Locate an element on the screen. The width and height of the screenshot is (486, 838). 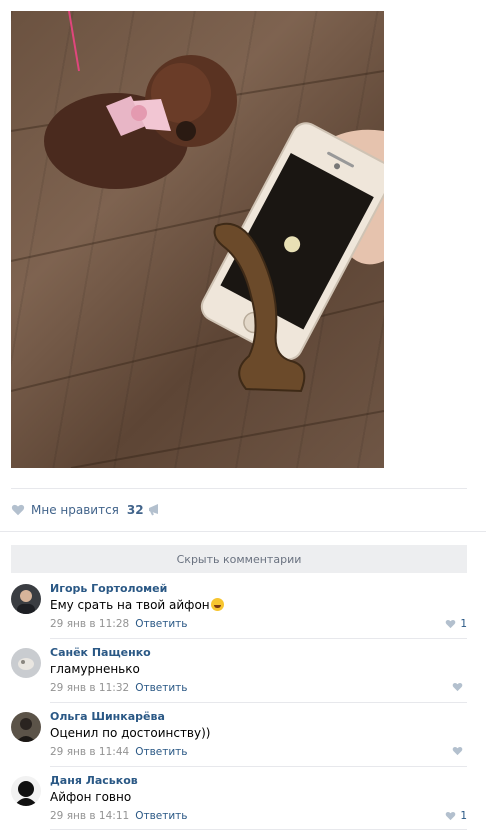
comment-author: Игорь Гортоломей is located at coordinates (108, 588).